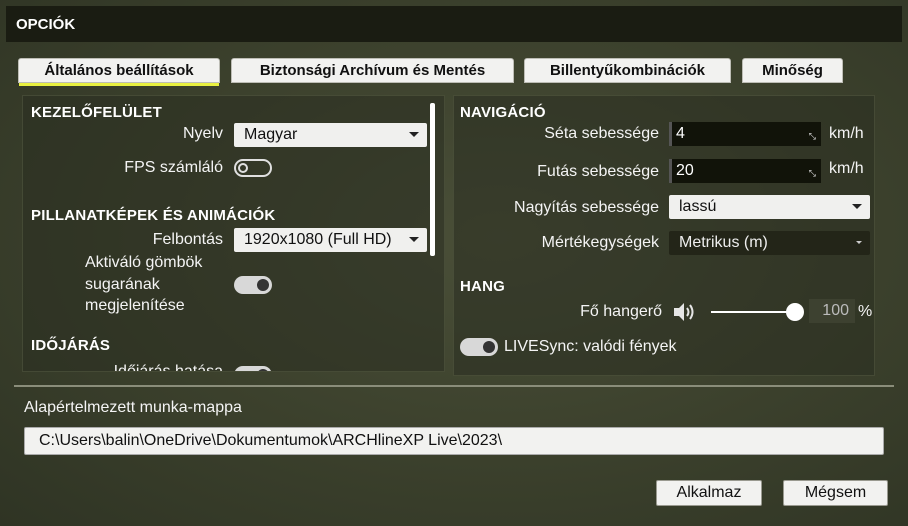  I want to click on weather-clipped-label: Időjárás hatása, so click(168, 367).